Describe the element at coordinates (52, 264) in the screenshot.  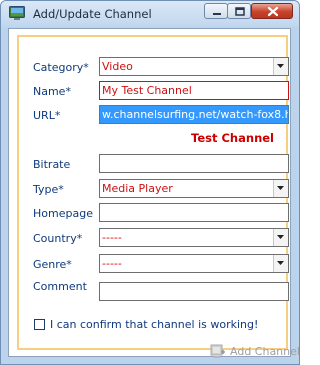
I see `genre-label: Genre*` at that location.